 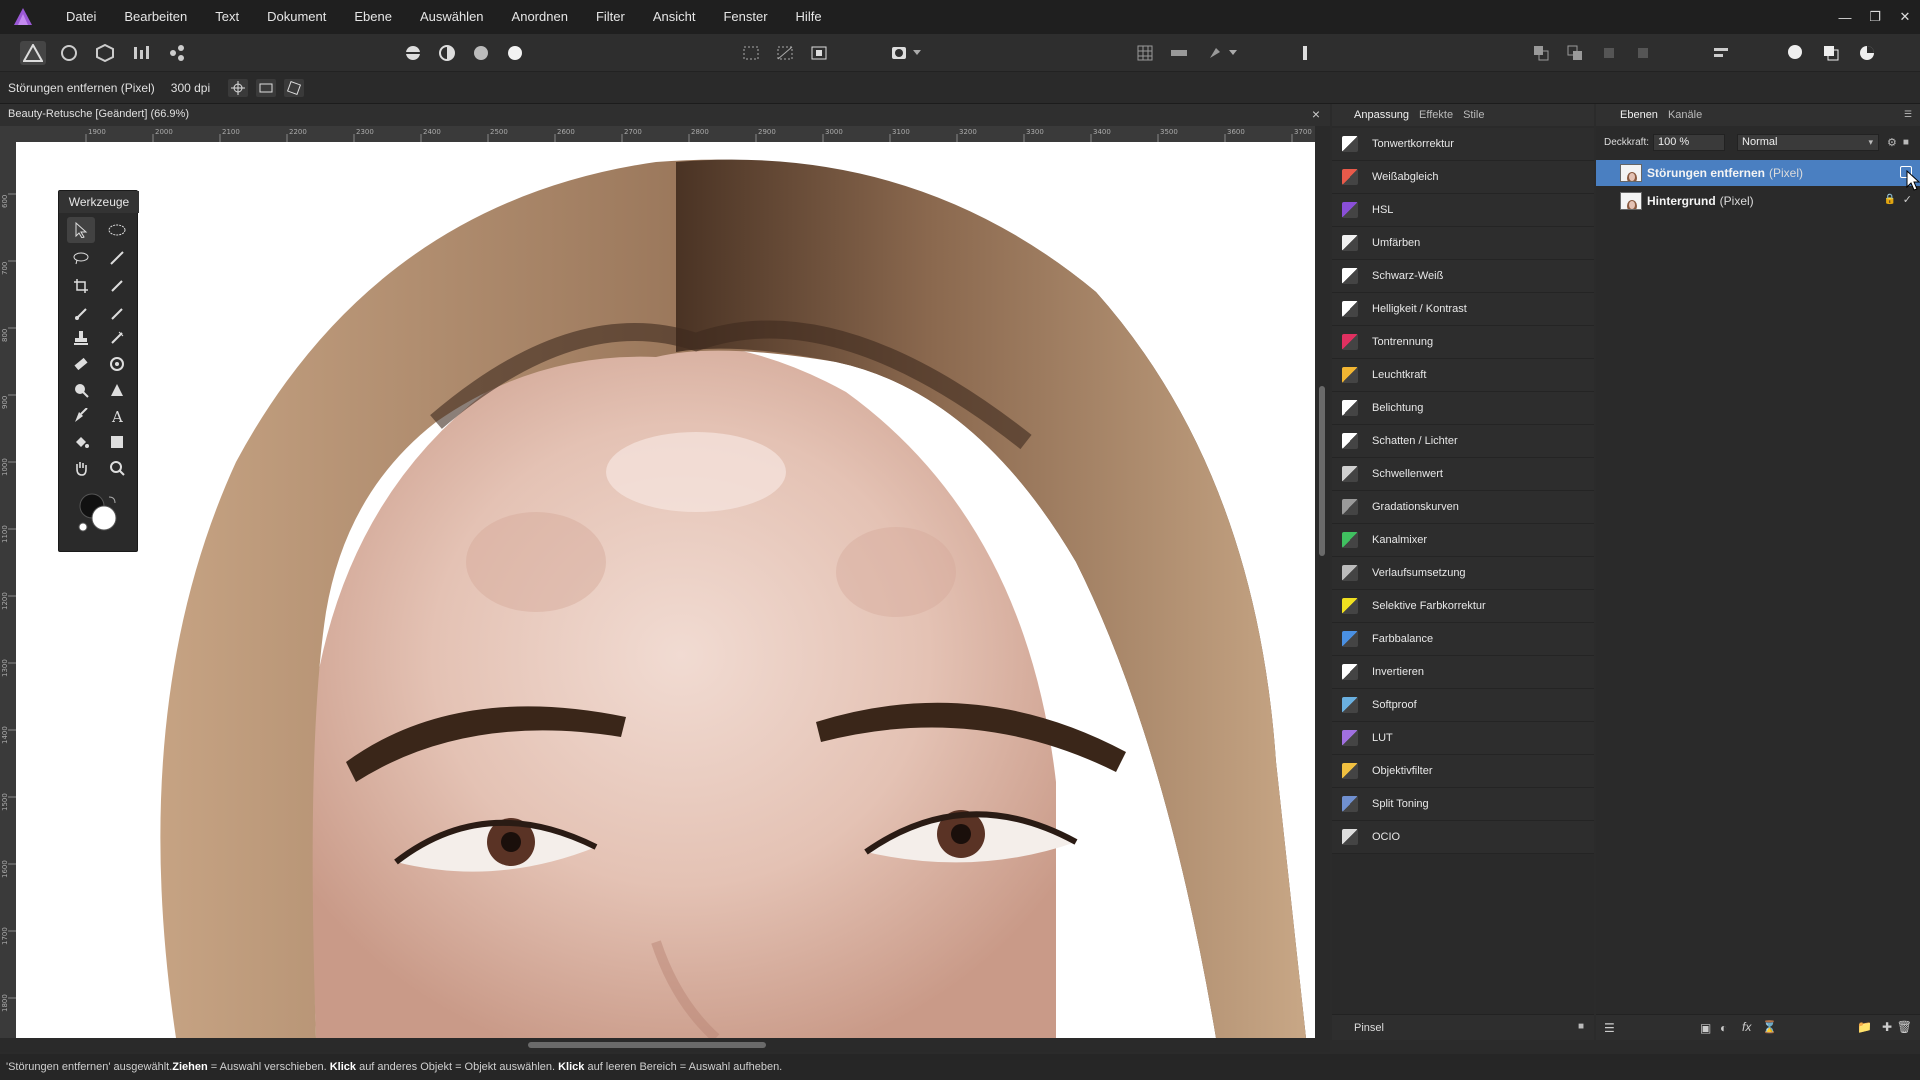 What do you see at coordinates (1685, 115) in the screenshot?
I see `tab-kanaele: Kanäle` at bounding box center [1685, 115].